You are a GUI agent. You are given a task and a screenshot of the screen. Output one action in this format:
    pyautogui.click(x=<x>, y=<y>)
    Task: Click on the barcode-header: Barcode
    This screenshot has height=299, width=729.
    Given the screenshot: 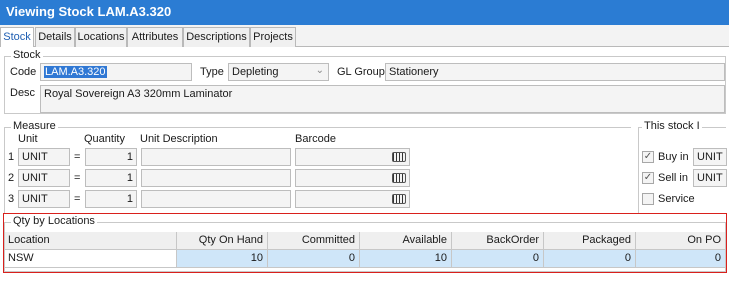 What is the action you would take?
    pyautogui.click(x=315, y=139)
    